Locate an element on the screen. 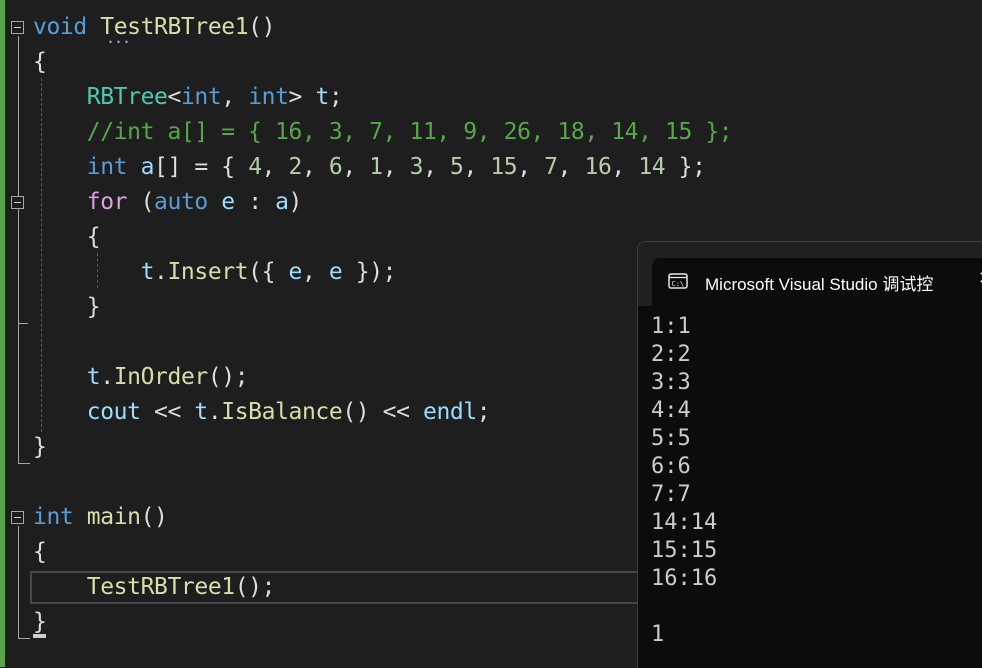 The width and height of the screenshot is (982, 668). code-line: t.InOrder(); is located at coordinates (141, 377).